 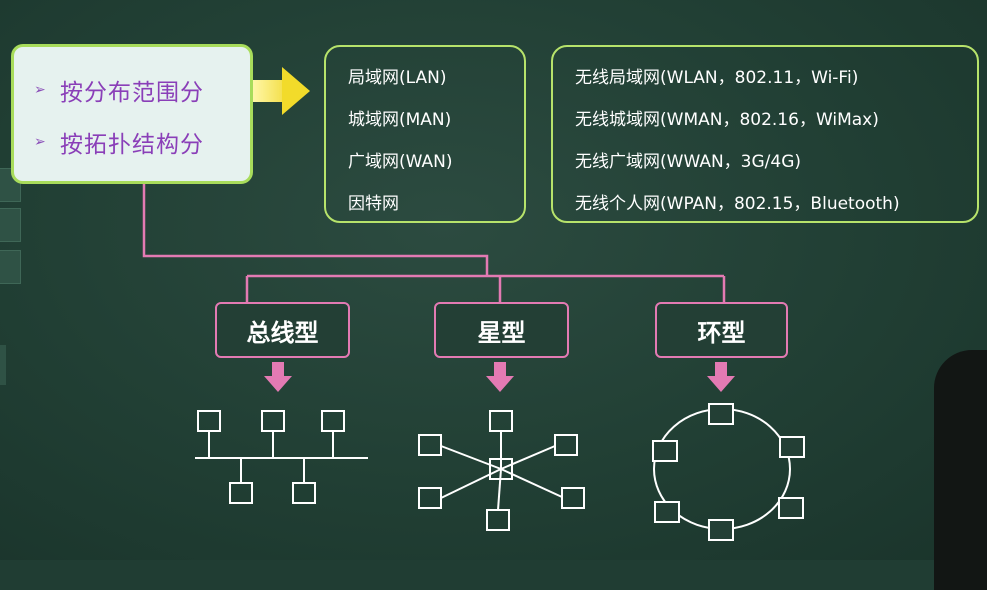 I want to click on bus-topology-drawing, so click(x=281, y=457).